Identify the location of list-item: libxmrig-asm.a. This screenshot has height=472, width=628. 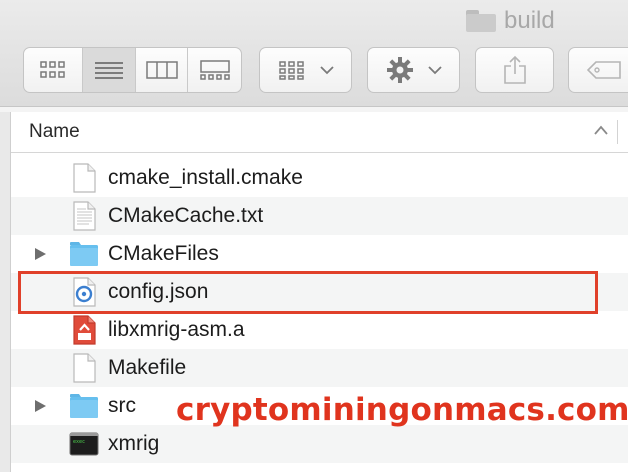
(319, 330).